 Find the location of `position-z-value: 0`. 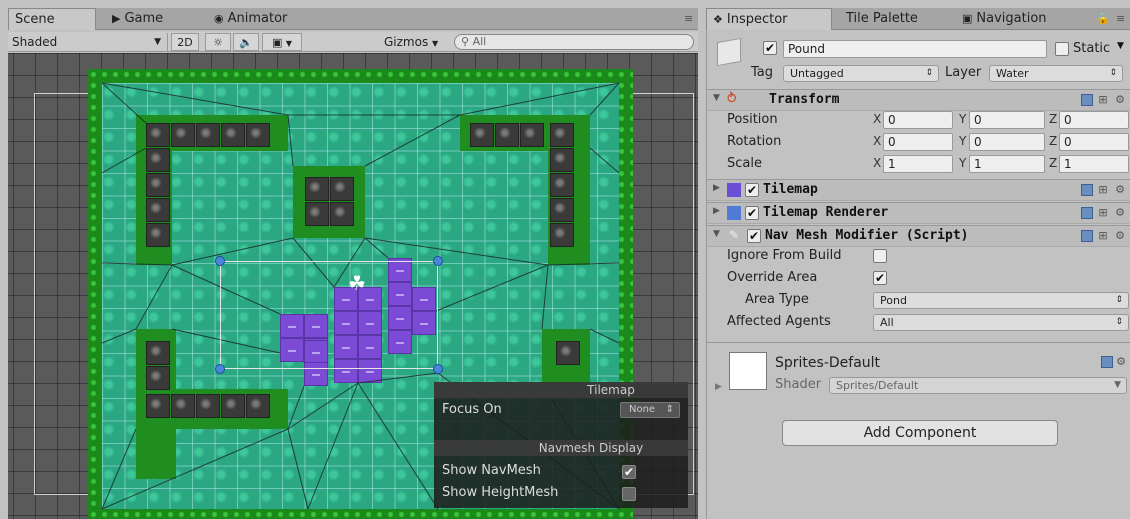

position-z-value: 0 is located at coordinates (1068, 120).